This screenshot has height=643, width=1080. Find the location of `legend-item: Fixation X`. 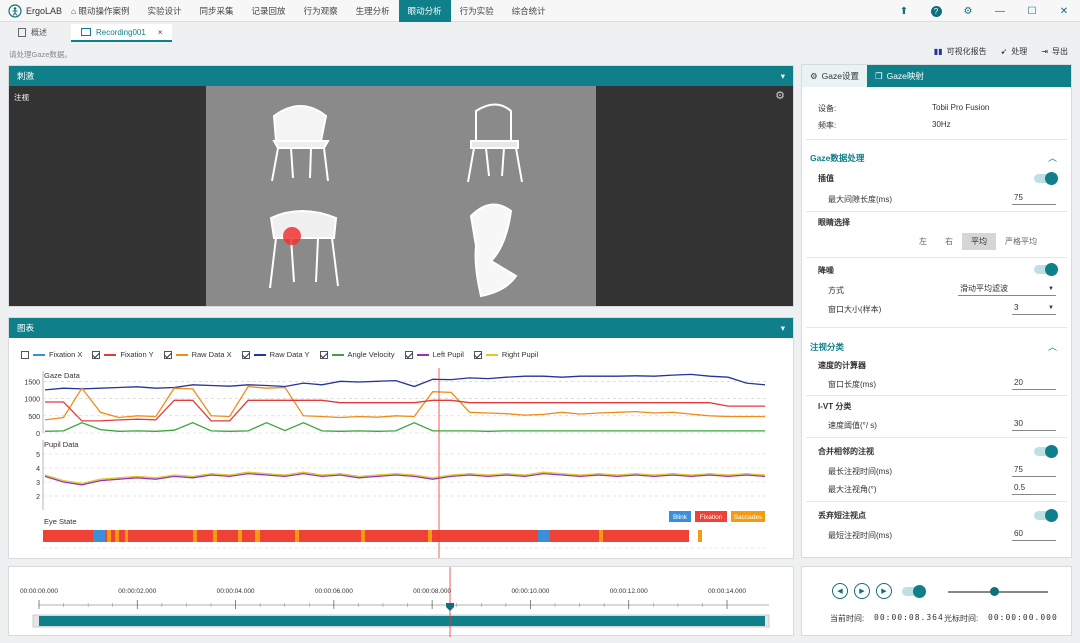

legend-item: Fixation X is located at coordinates (51, 354).